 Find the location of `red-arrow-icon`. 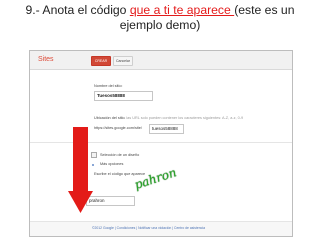

red-arrow-icon is located at coordinates (80, 170).